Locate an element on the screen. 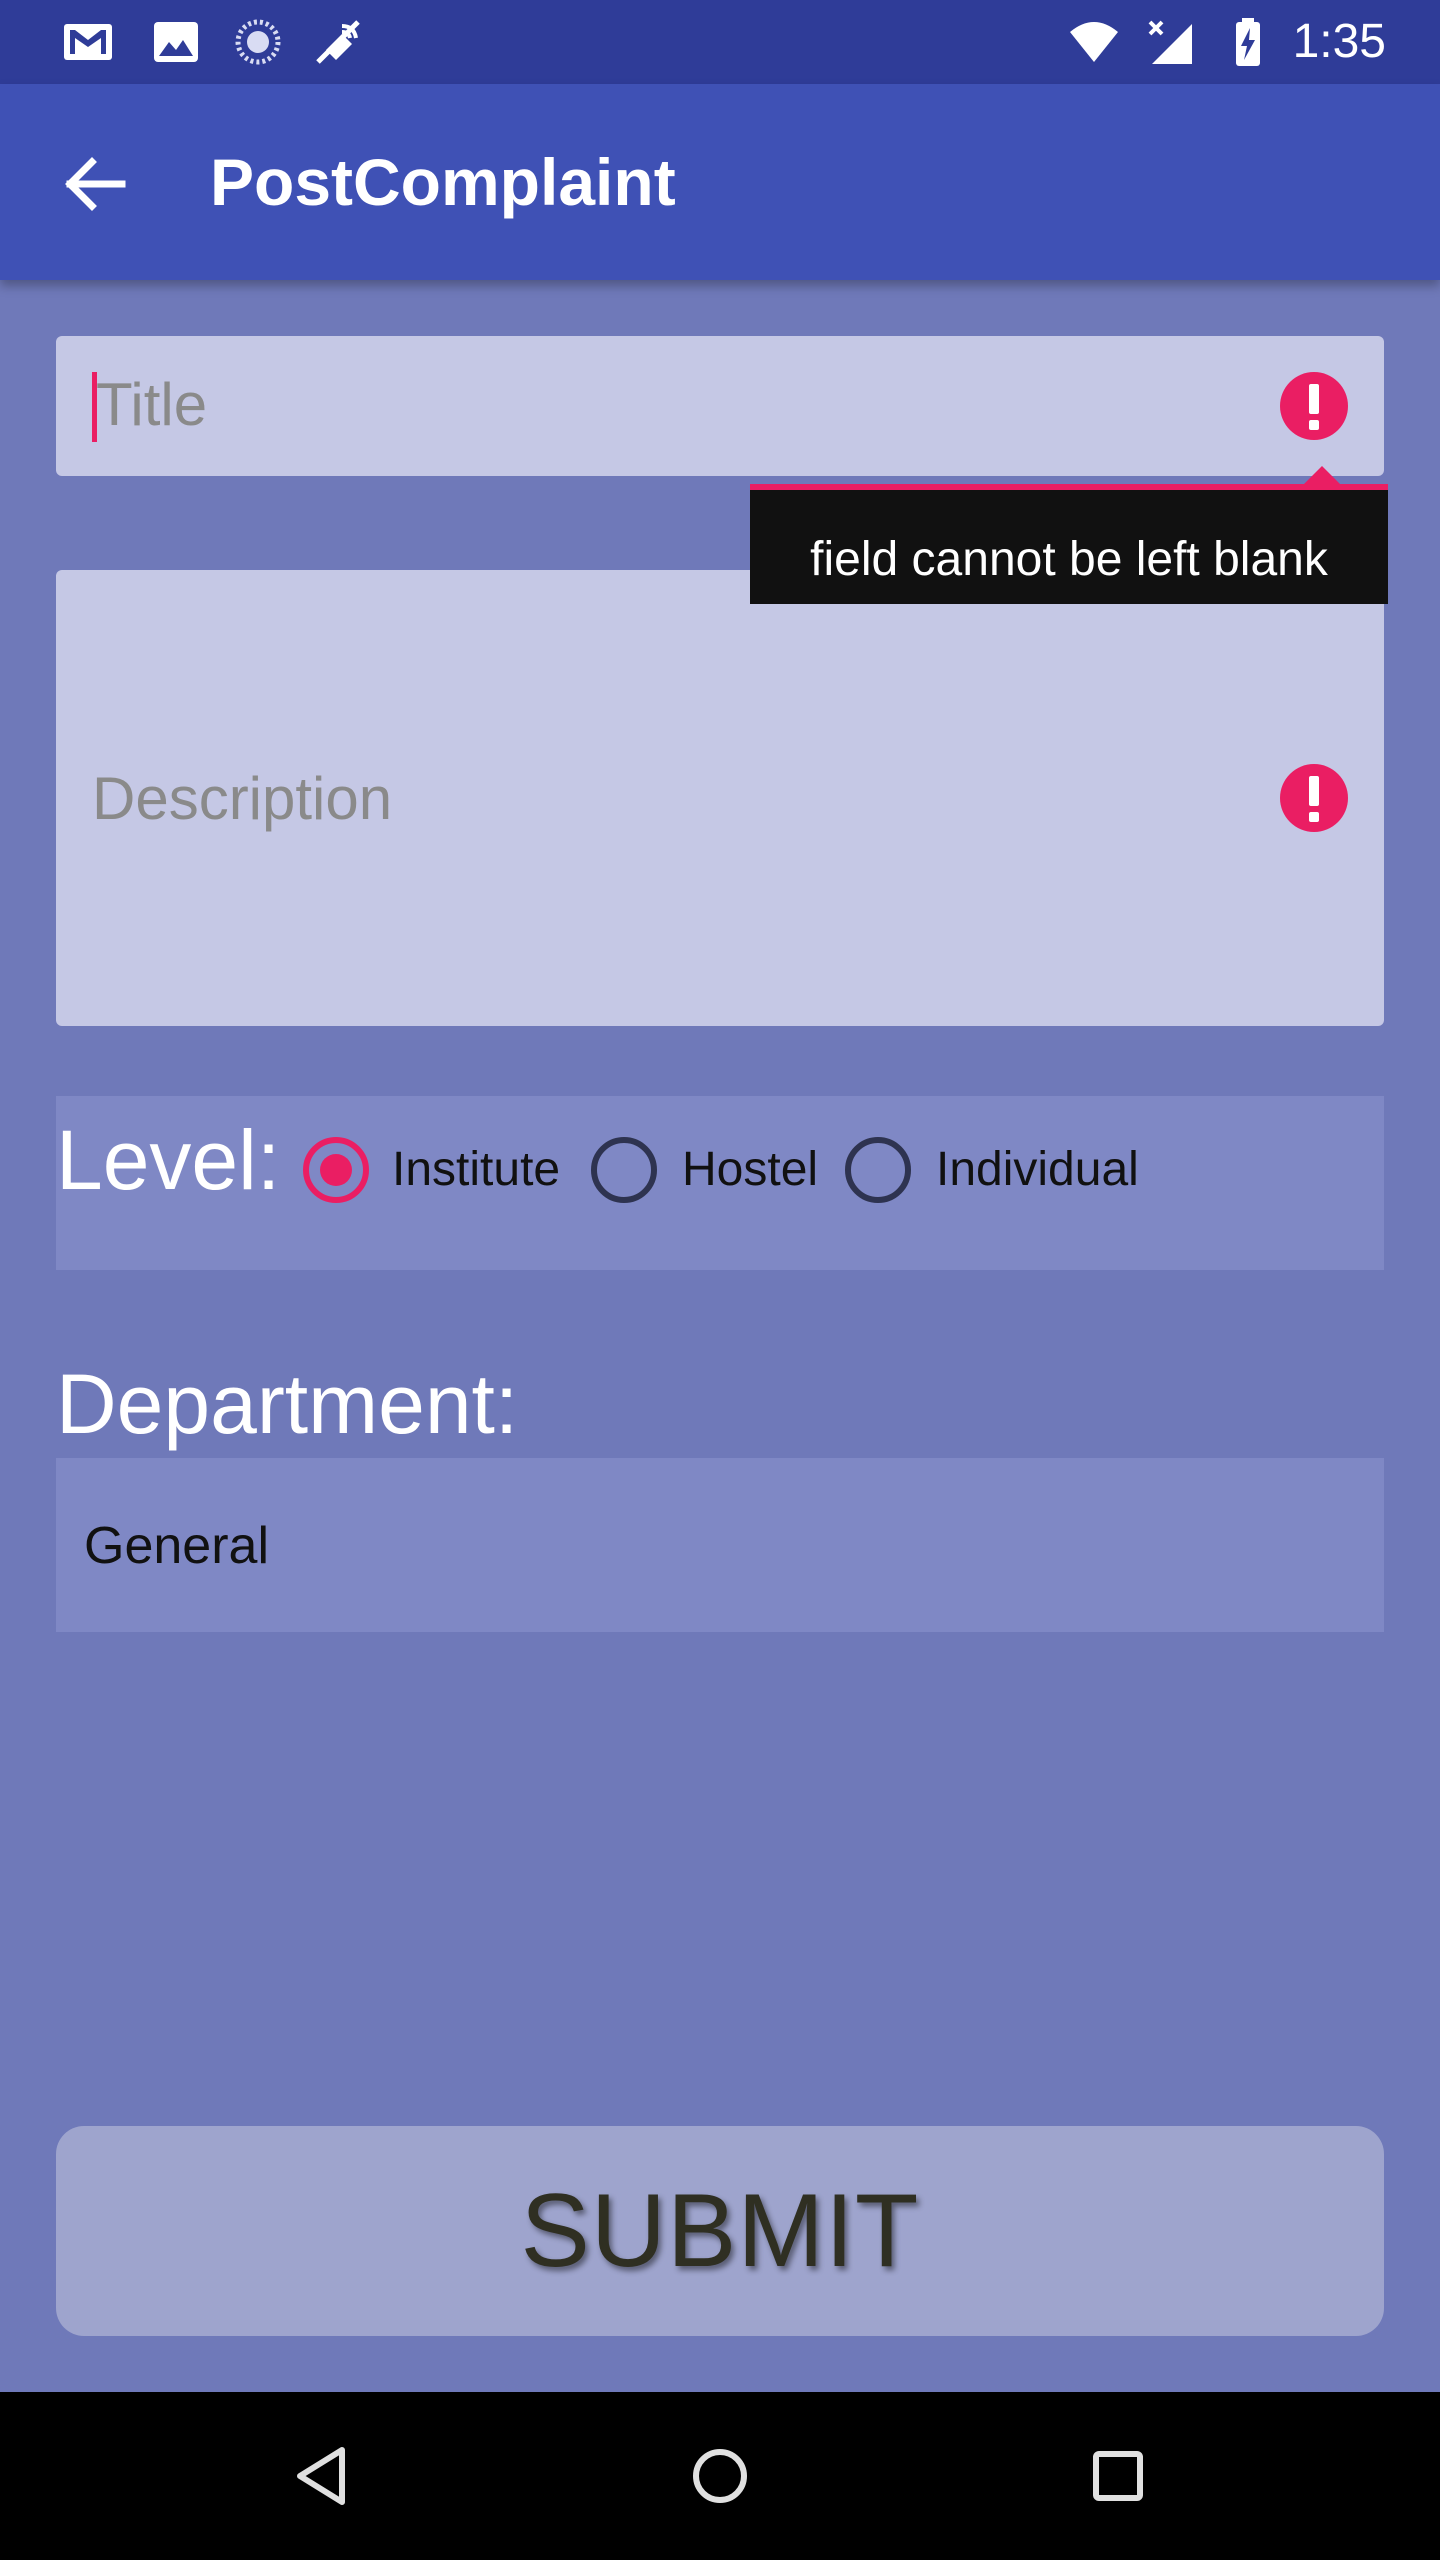  gmail-icon is located at coordinates (88, 42).